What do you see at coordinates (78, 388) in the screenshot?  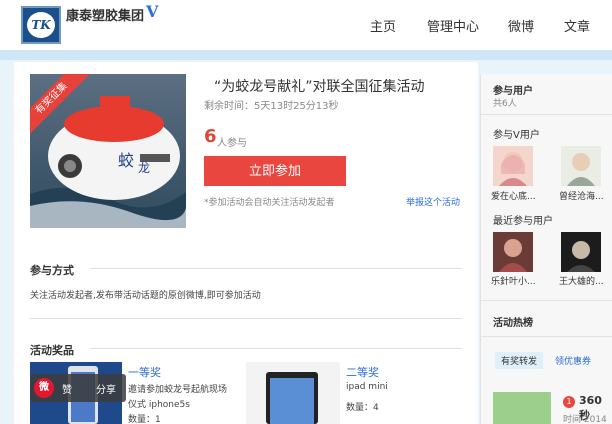 I see `share-bar: 微 赞 分享` at bounding box center [78, 388].